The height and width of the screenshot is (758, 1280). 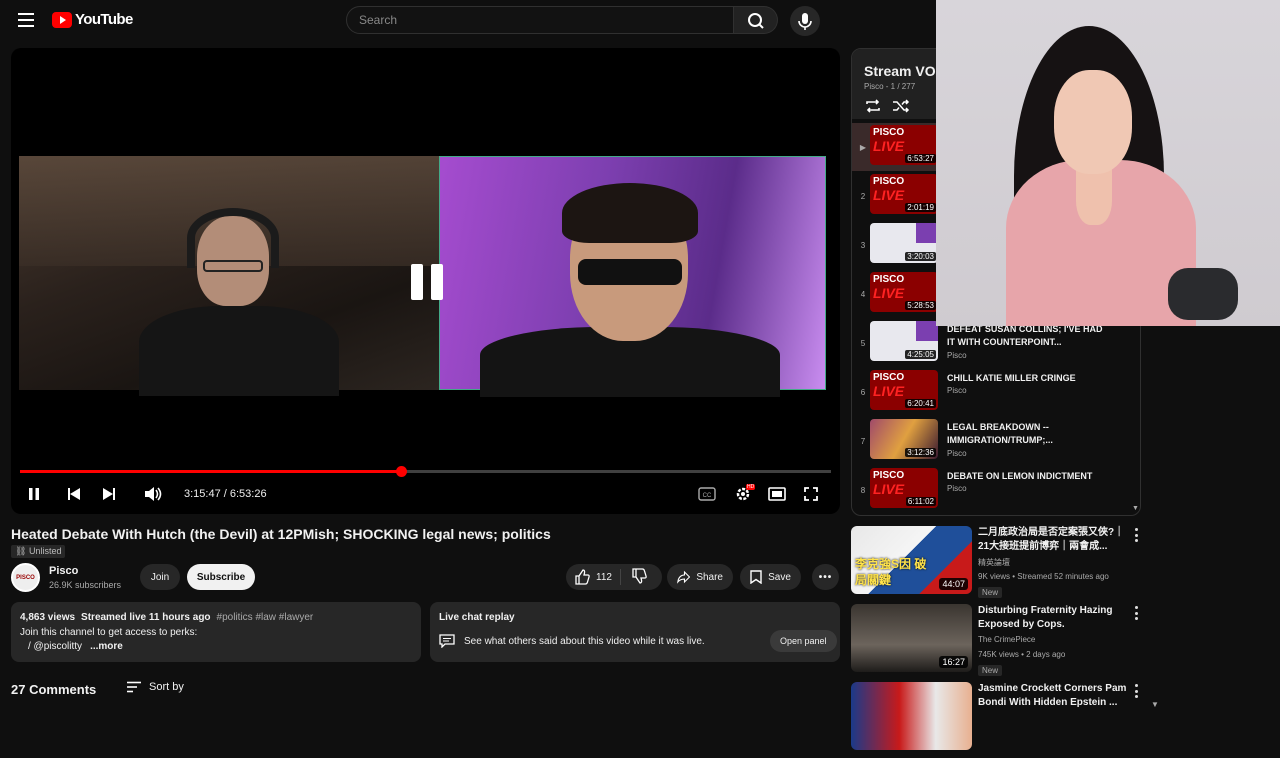 I want to click on playlist-thumbnail: 3:12:36, so click(x=904, y=439).